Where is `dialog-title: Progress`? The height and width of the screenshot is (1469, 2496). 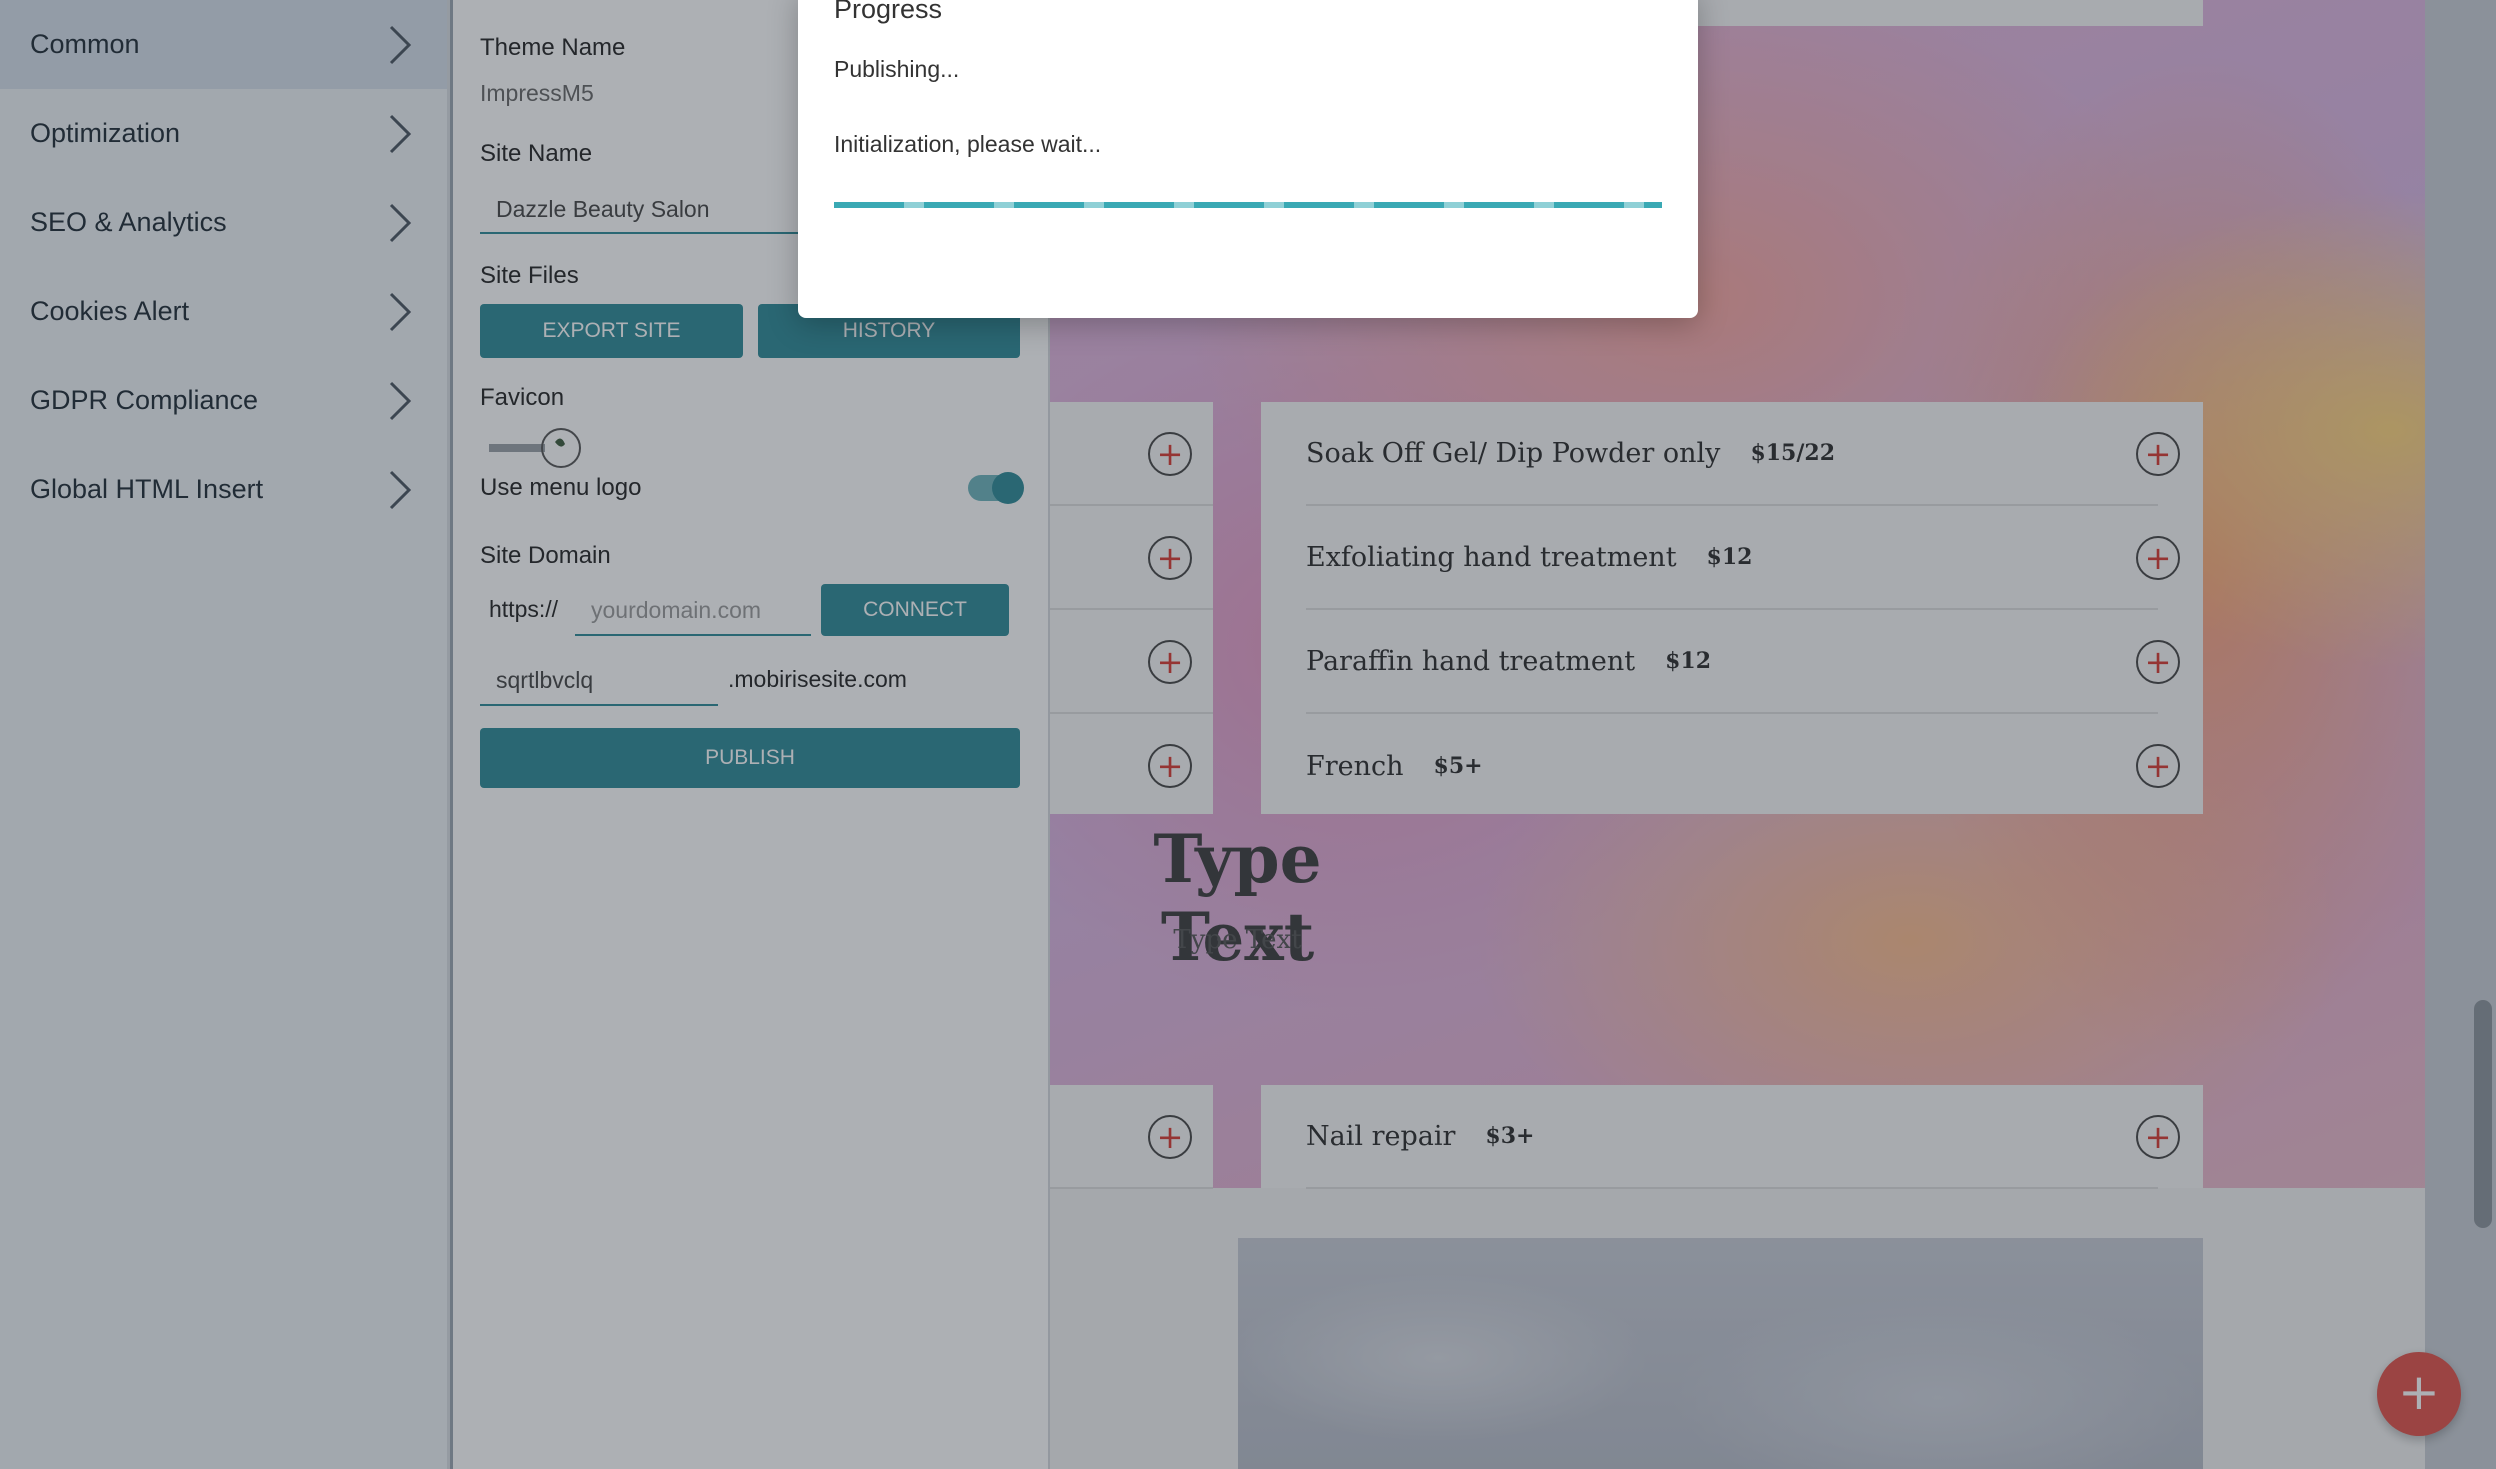
dialog-title: Progress is located at coordinates (888, 12).